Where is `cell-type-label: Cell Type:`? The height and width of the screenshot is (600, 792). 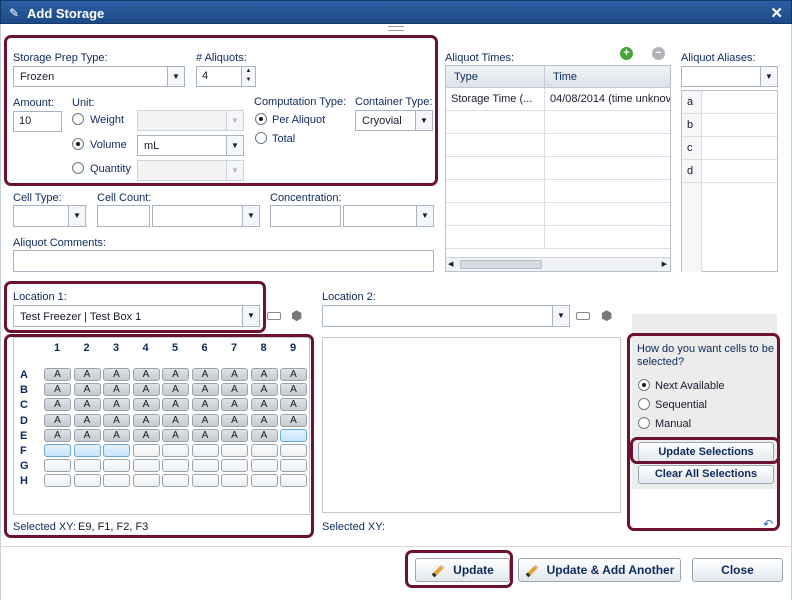
cell-type-label: Cell Type: is located at coordinates (37, 198).